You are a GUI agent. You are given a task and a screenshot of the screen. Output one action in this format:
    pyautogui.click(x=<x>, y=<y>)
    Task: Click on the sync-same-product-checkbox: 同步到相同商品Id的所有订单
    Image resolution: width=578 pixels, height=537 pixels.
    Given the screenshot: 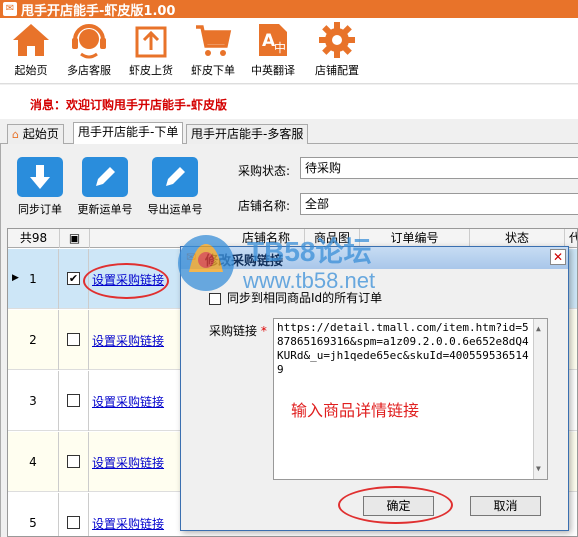 What is the action you would take?
    pyautogui.click(x=295, y=297)
    